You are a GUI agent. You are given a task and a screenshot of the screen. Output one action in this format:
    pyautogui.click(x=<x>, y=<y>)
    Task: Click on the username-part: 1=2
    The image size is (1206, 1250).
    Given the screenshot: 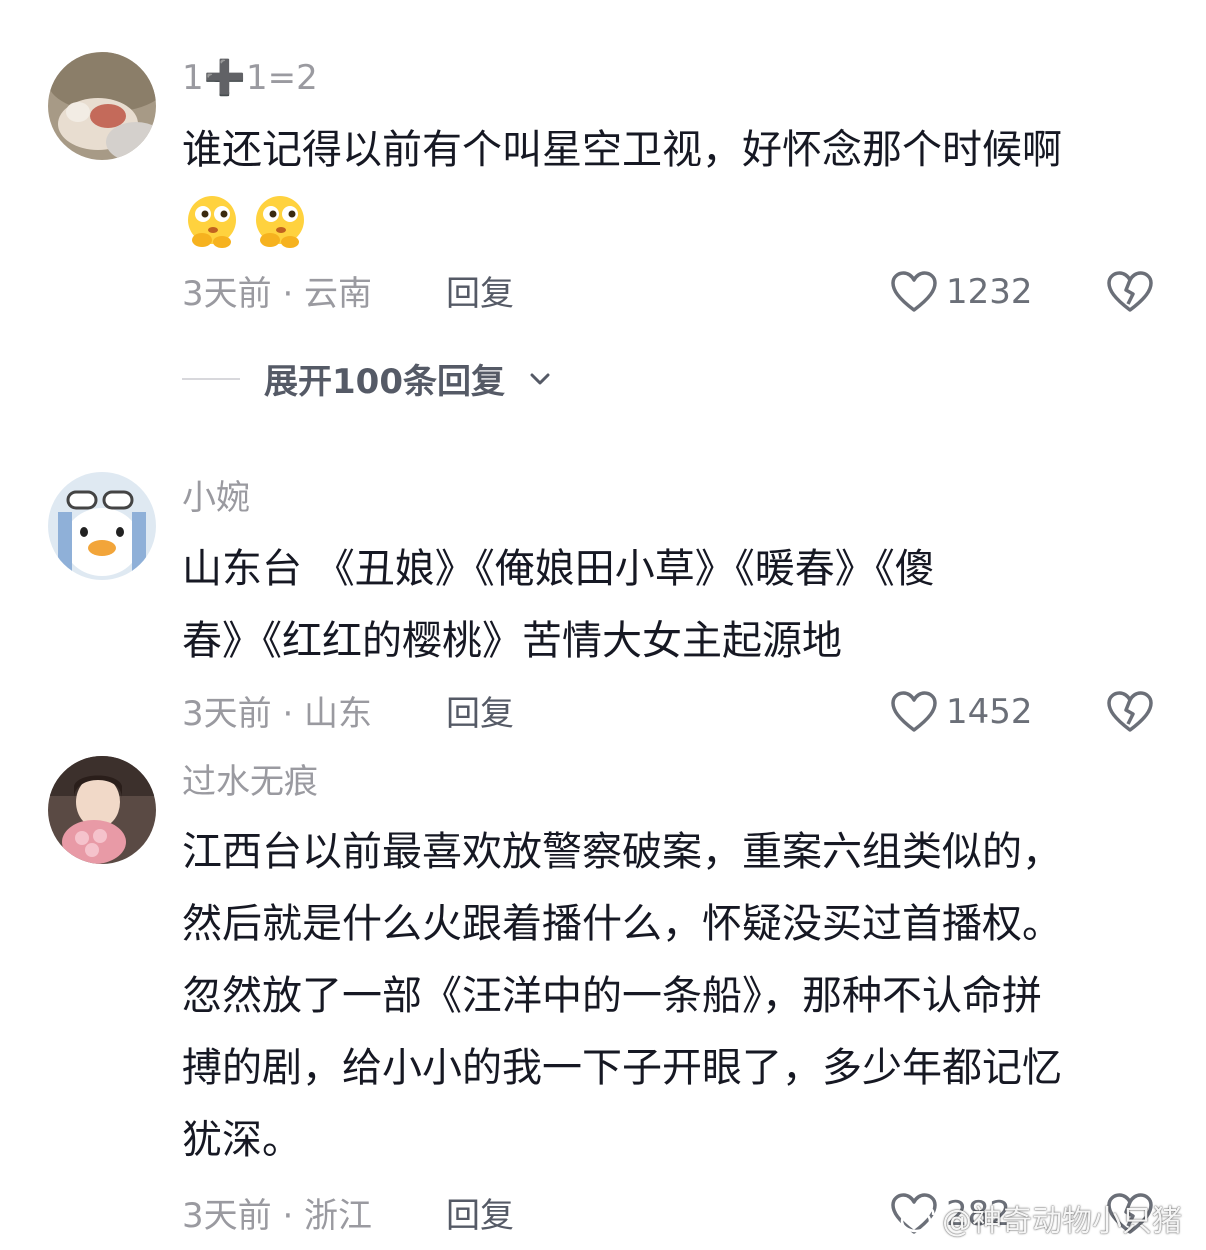 What is the action you would take?
    pyautogui.click(x=281, y=78)
    